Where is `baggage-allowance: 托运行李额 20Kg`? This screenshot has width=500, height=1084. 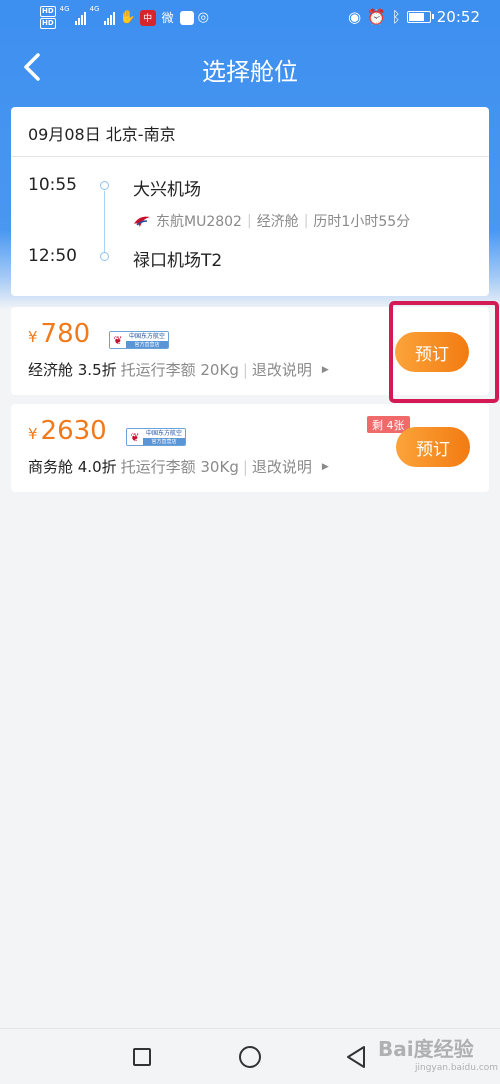
baggage-allowance: 托运行李额 20Kg is located at coordinates (179, 370).